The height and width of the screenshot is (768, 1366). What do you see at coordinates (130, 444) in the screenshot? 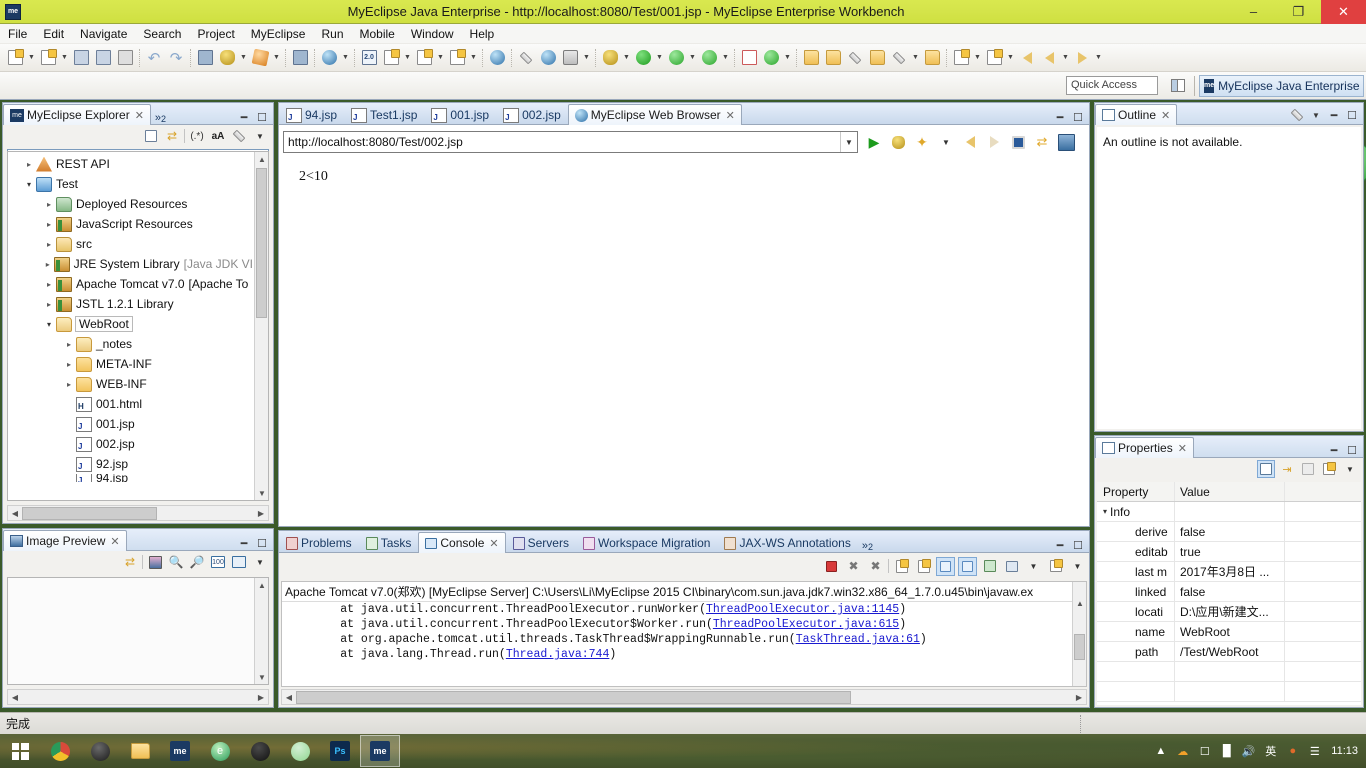
I see `tree-item-002-jsp: J 002.jsp` at bounding box center [130, 444].